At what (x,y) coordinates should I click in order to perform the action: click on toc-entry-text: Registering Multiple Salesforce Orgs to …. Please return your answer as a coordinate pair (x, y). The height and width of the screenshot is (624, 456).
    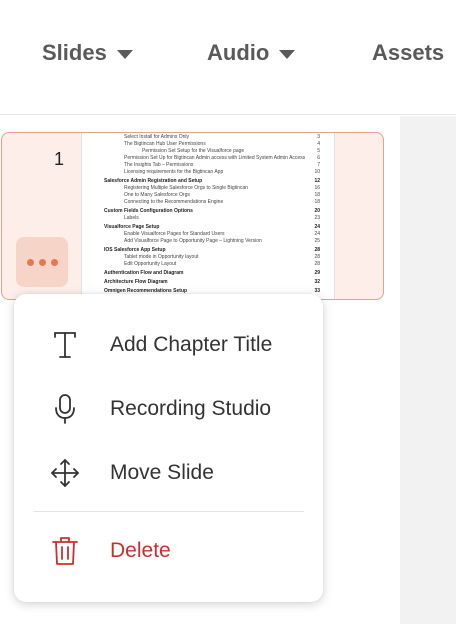
    Looking at the image, I should click on (186, 188).